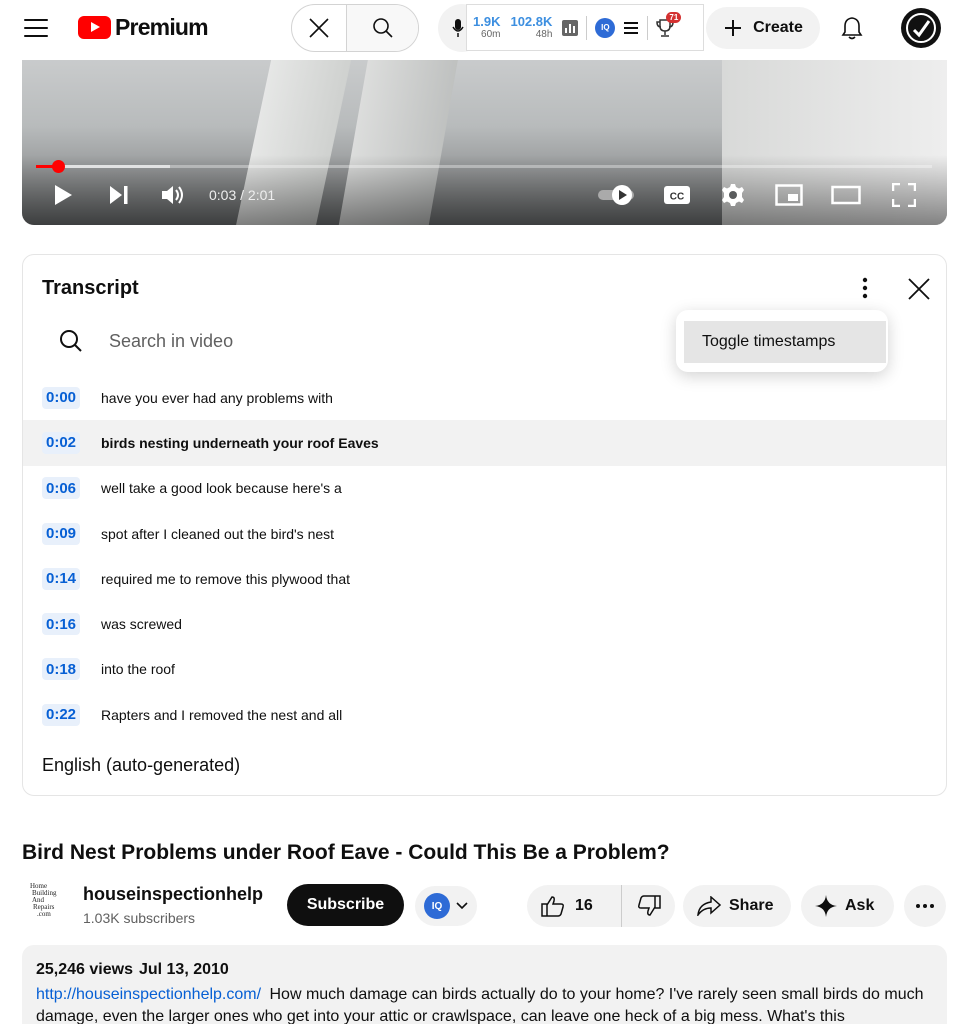 The height and width of the screenshot is (1024, 971). I want to click on segment-text: required me to remove this plywood that, so click(226, 578).